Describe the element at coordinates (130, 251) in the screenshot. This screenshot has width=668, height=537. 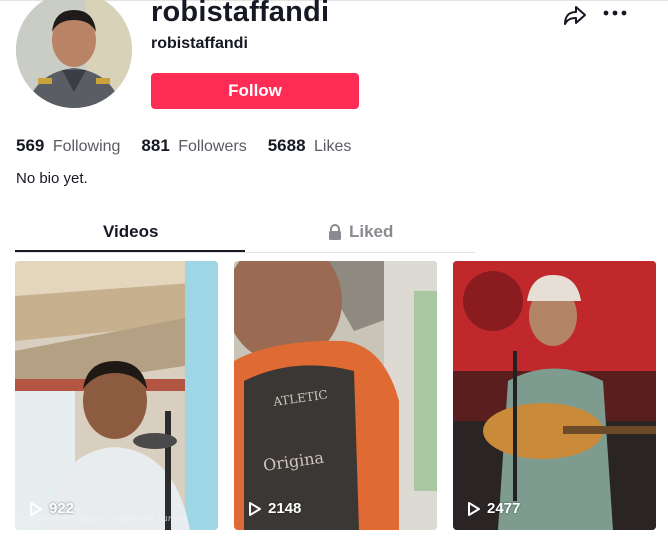
I see `active-tab-indicator` at that location.